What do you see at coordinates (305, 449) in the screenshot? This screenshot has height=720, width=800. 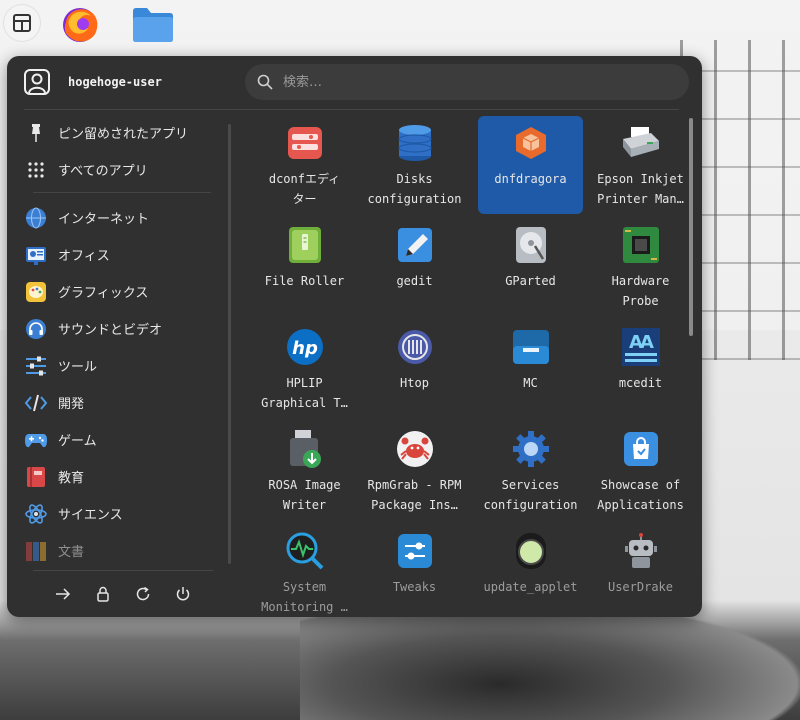 I see `usb-writer-icon` at bounding box center [305, 449].